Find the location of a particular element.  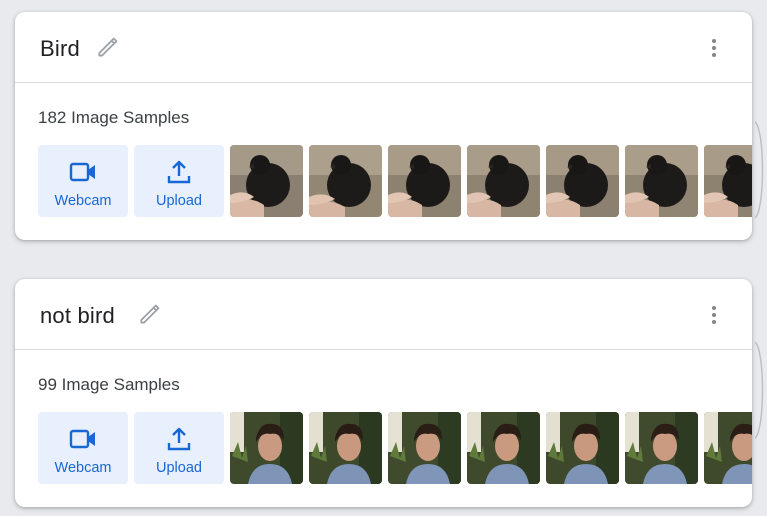

class-name: not bird is located at coordinates (77, 316).